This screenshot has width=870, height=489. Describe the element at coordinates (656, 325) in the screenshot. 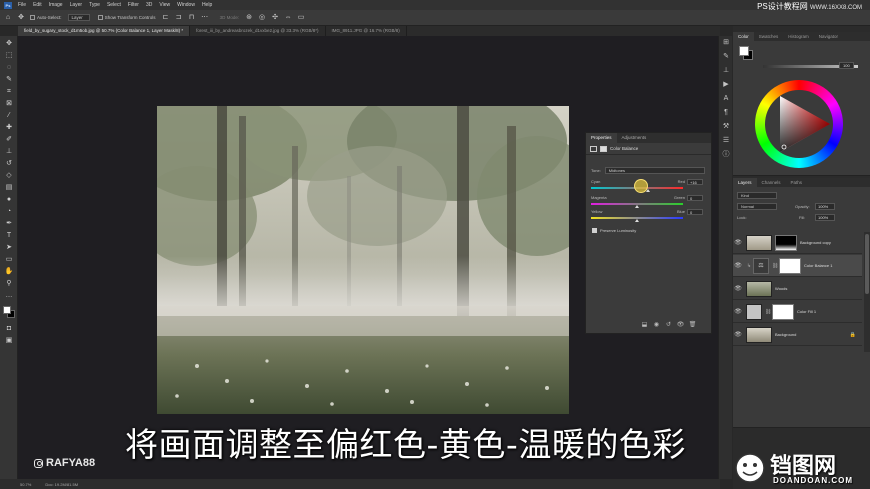

I see `view-previous-icon: ◉` at that location.